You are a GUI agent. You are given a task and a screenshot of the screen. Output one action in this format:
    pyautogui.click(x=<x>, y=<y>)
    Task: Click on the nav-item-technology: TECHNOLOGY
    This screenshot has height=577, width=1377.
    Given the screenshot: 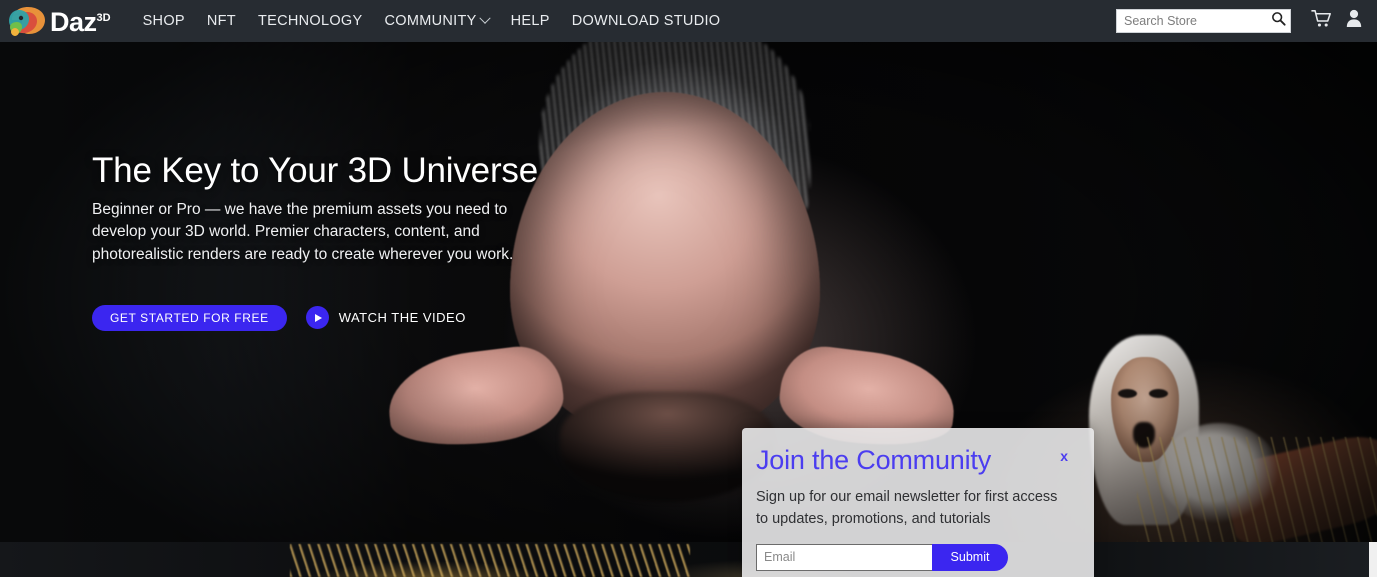 What is the action you would take?
    pyautogui.click(x=310, y=21)
    